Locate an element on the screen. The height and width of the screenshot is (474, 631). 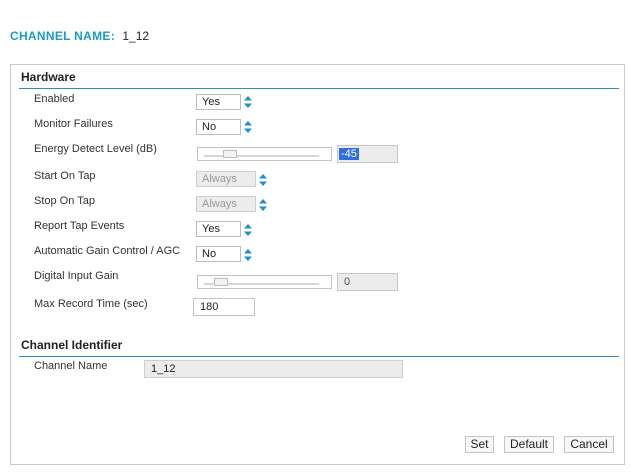
stop-on-tap-spinner-icon is located at coordinates (263, 205).